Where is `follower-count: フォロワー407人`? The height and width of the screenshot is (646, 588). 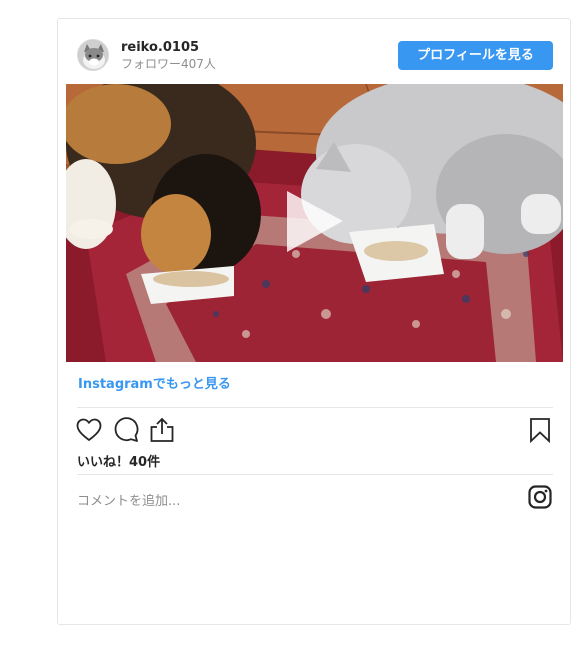 follower-count: フォロワー407人 is located at coordinates (168, 64).